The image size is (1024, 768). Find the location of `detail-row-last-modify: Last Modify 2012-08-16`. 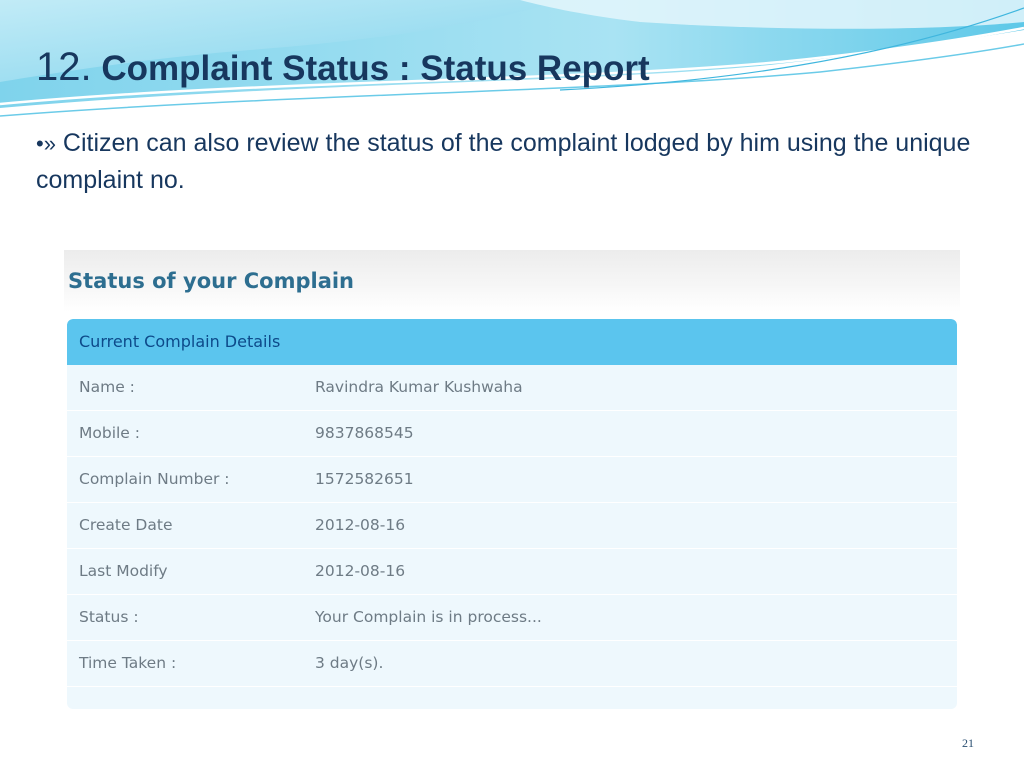

detail-row-last-modify: Last Modify 2012-08-16 is located at coordinates (512, 572).